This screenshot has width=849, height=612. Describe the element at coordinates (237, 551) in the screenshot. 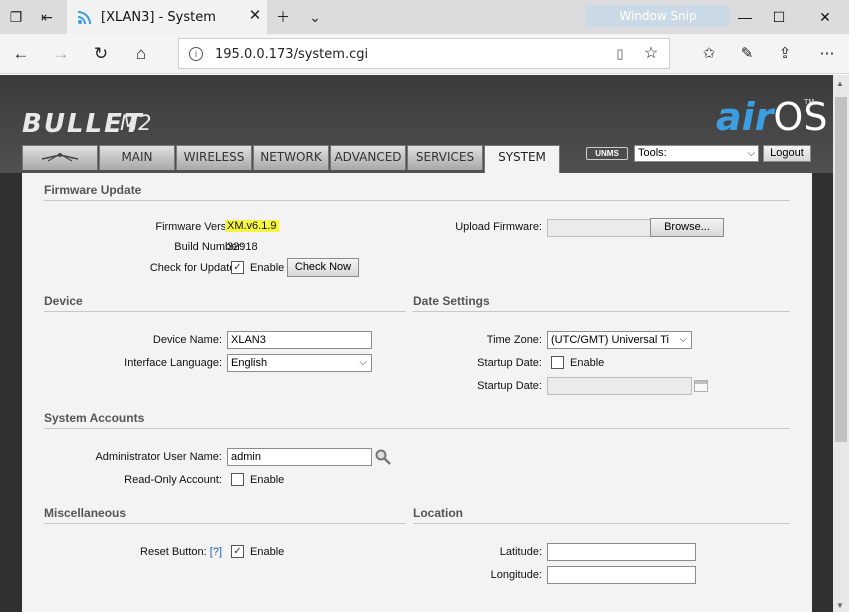

I see `reset-button-checkbox: ✓` at that location.